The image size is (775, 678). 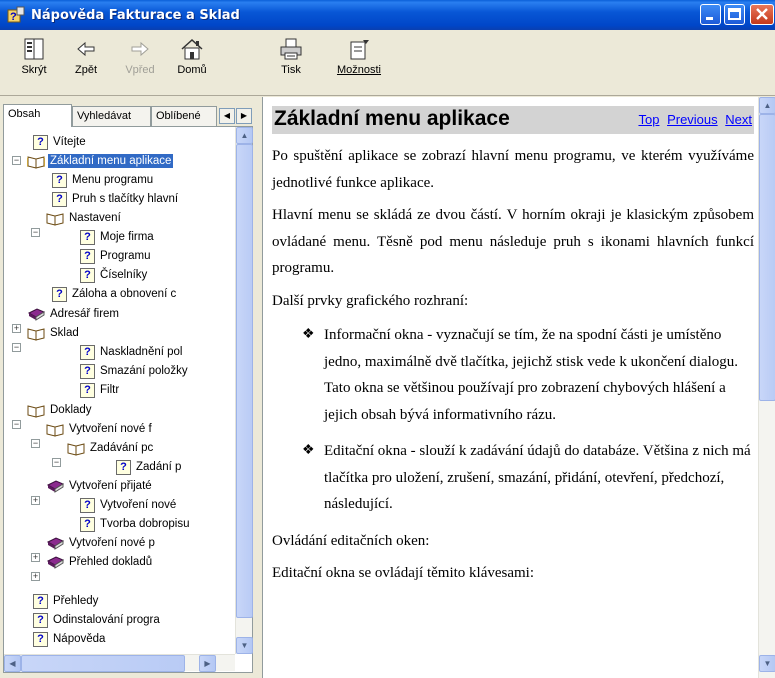 What do you see at coordinates (359, 70) in the screenshot?
I see `options-label: Možnosti` at bounding box center [359, 70].